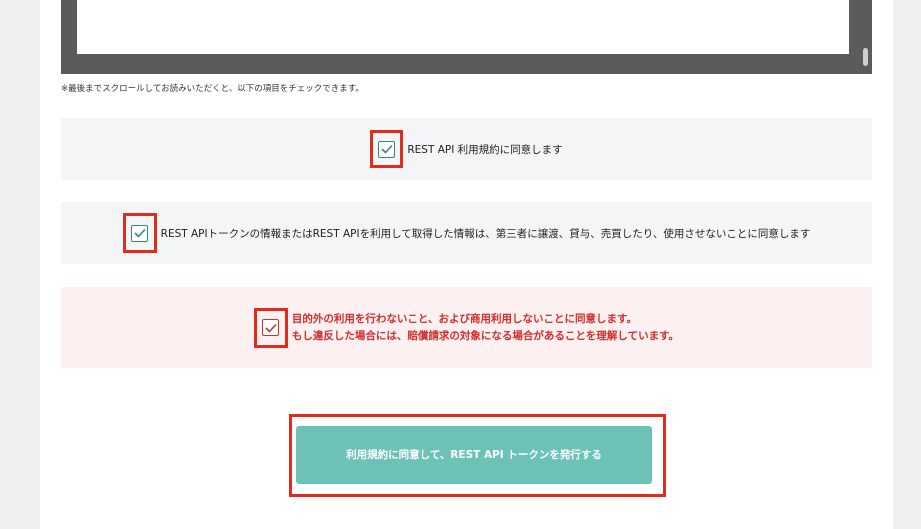 The image size is (921, 529). I want to click on issue-token-button: 利用規約に同意して、REST API トークンを発行する, so click(474, 455).